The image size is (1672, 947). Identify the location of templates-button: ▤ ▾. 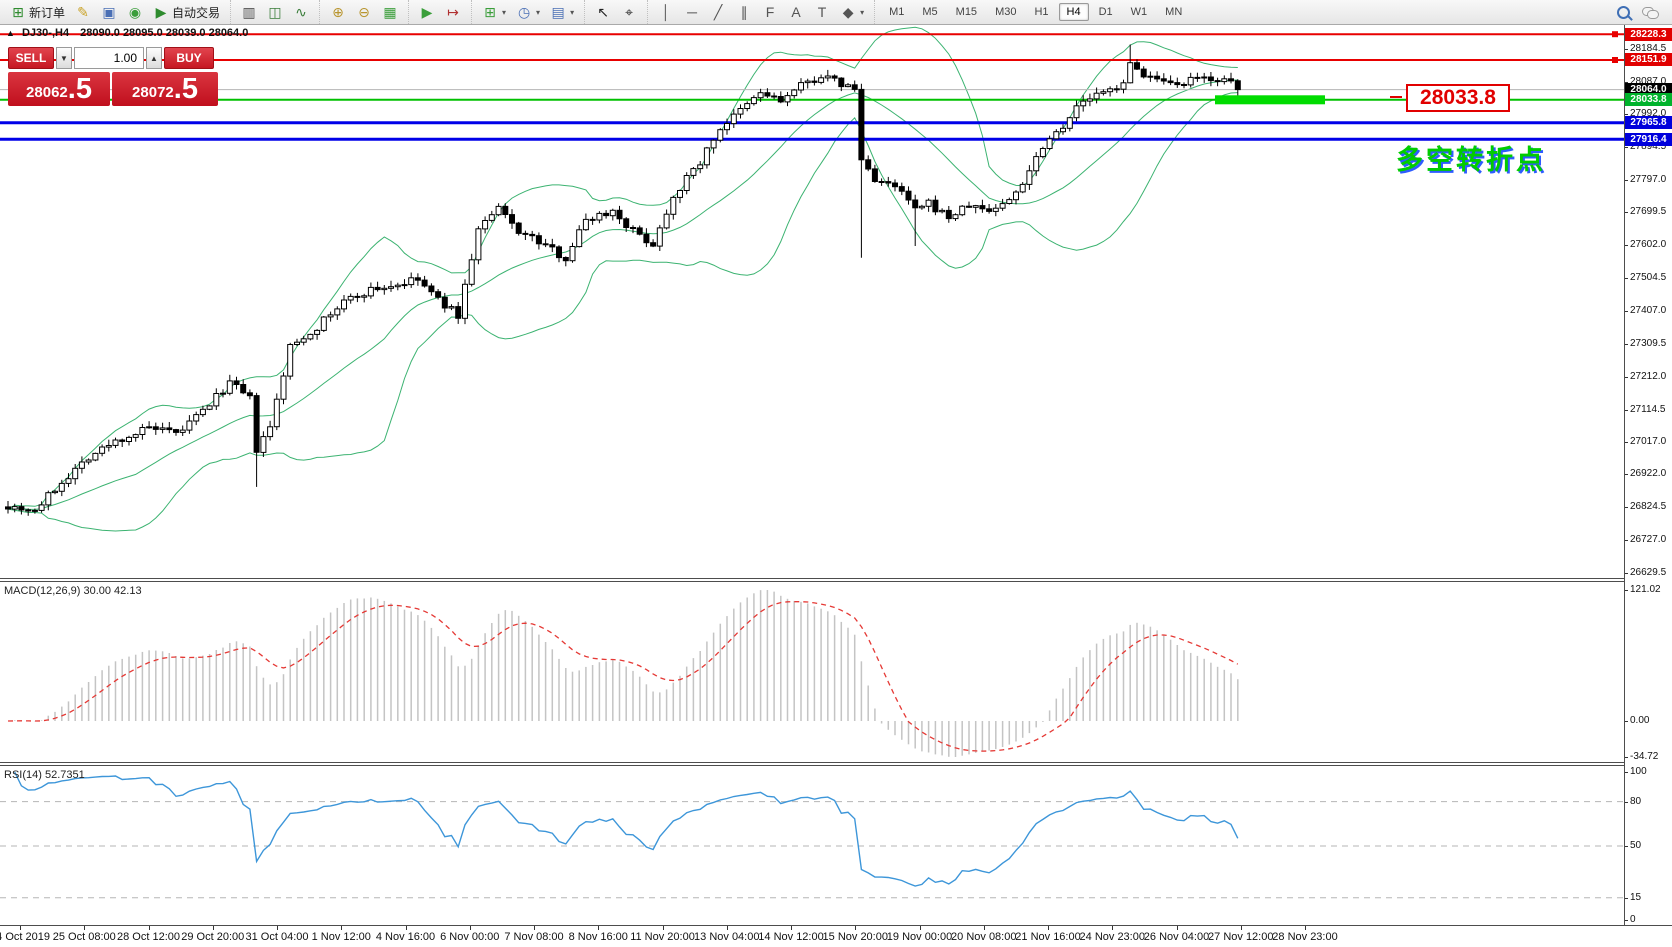
(562, 12).